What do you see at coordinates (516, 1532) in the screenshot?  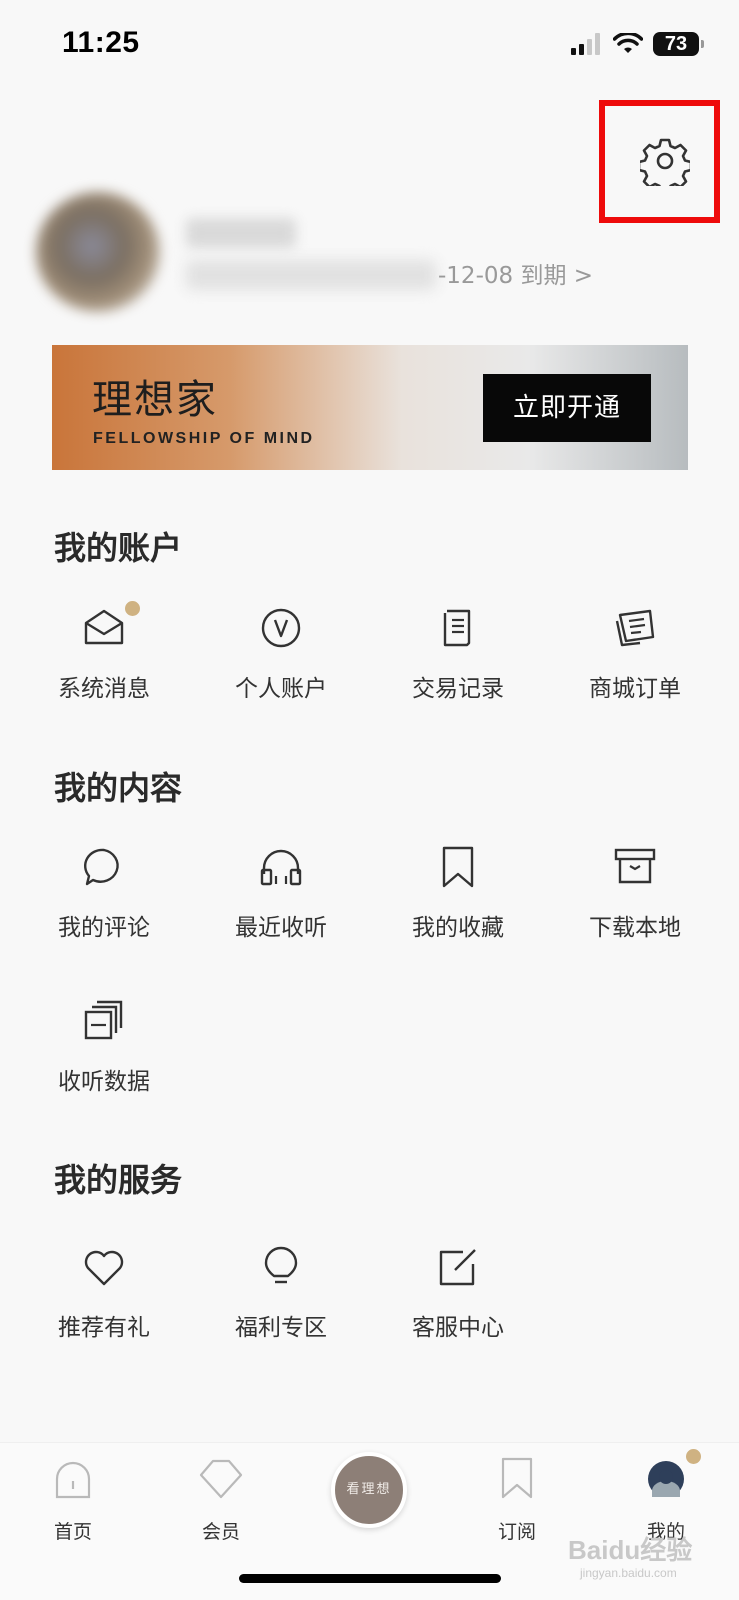 I see `tab-label: 订阅` at bounding box center [516, 1532].